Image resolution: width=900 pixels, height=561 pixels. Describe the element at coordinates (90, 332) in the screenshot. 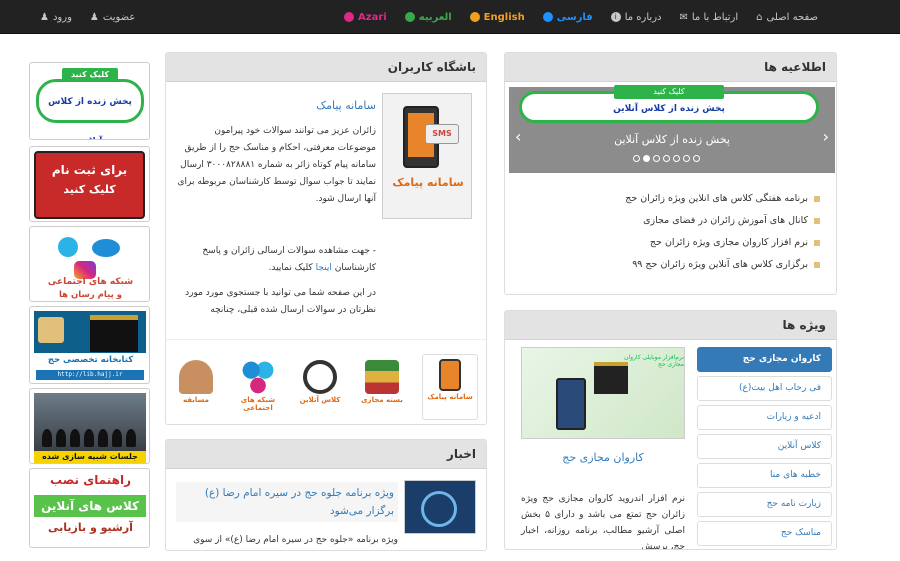

I see `library-image` at that location.